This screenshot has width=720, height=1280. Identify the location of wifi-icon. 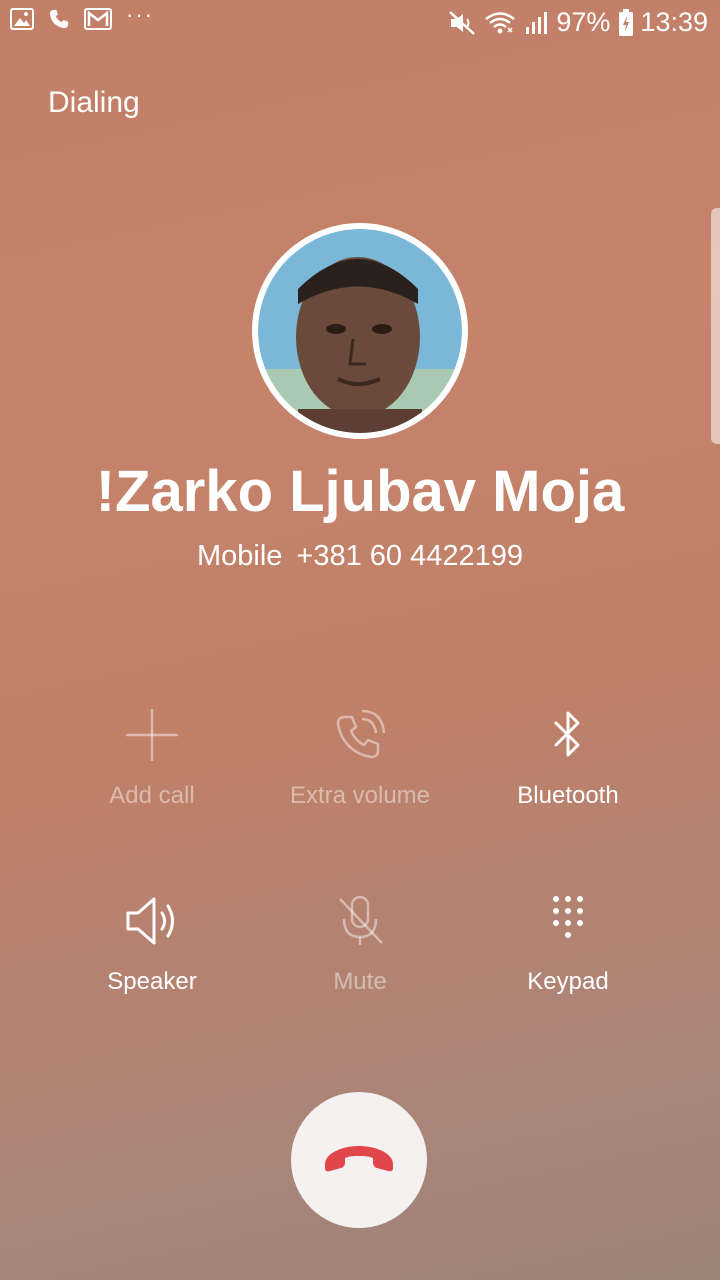
(500, 23).